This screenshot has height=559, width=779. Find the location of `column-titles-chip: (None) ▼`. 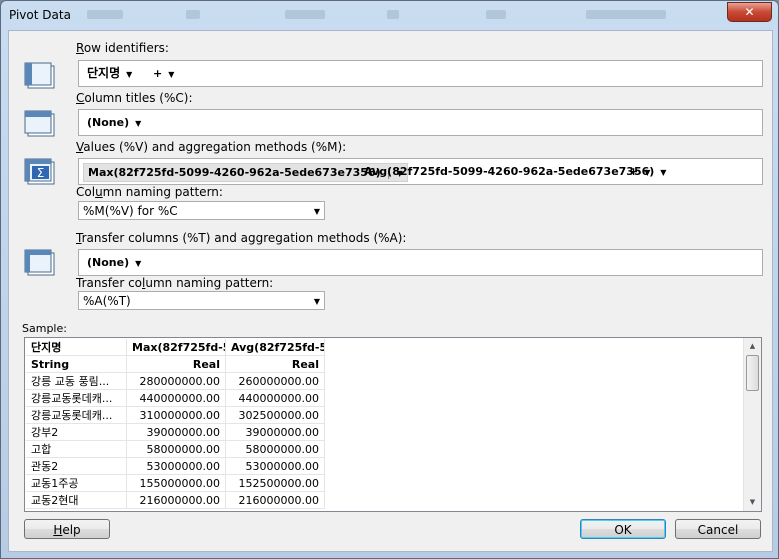

column-titles-chip: (None) ▼ is located at coordinates (114, 122).